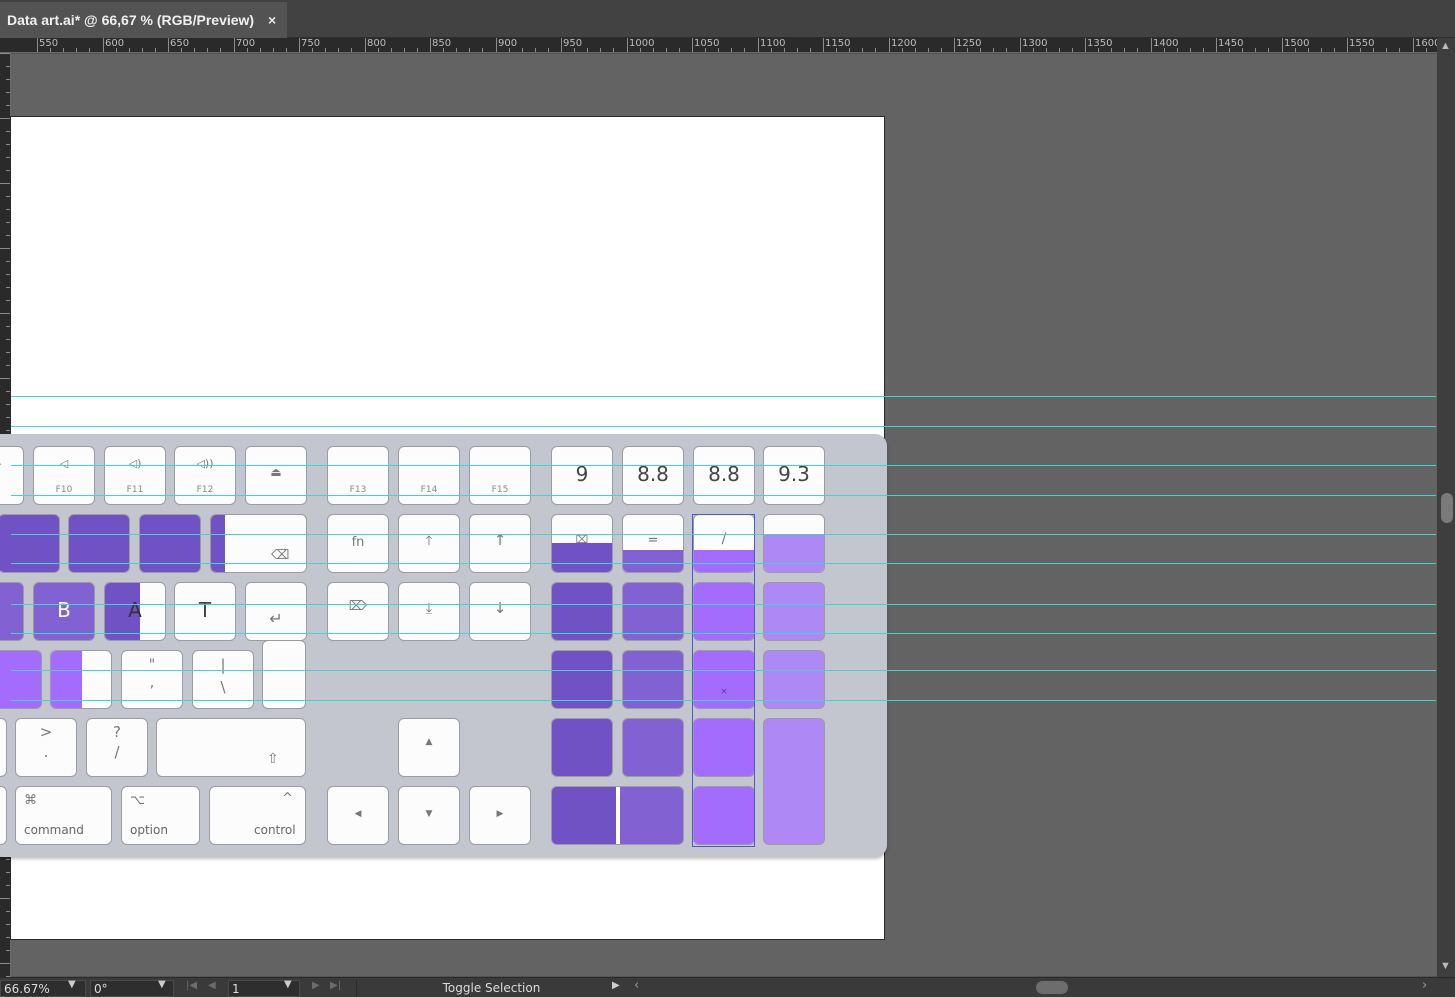  Describe the element at coordinates (72, 984) in the screenshot. I see `zoom-dropdown-icon: ▼` at that location.